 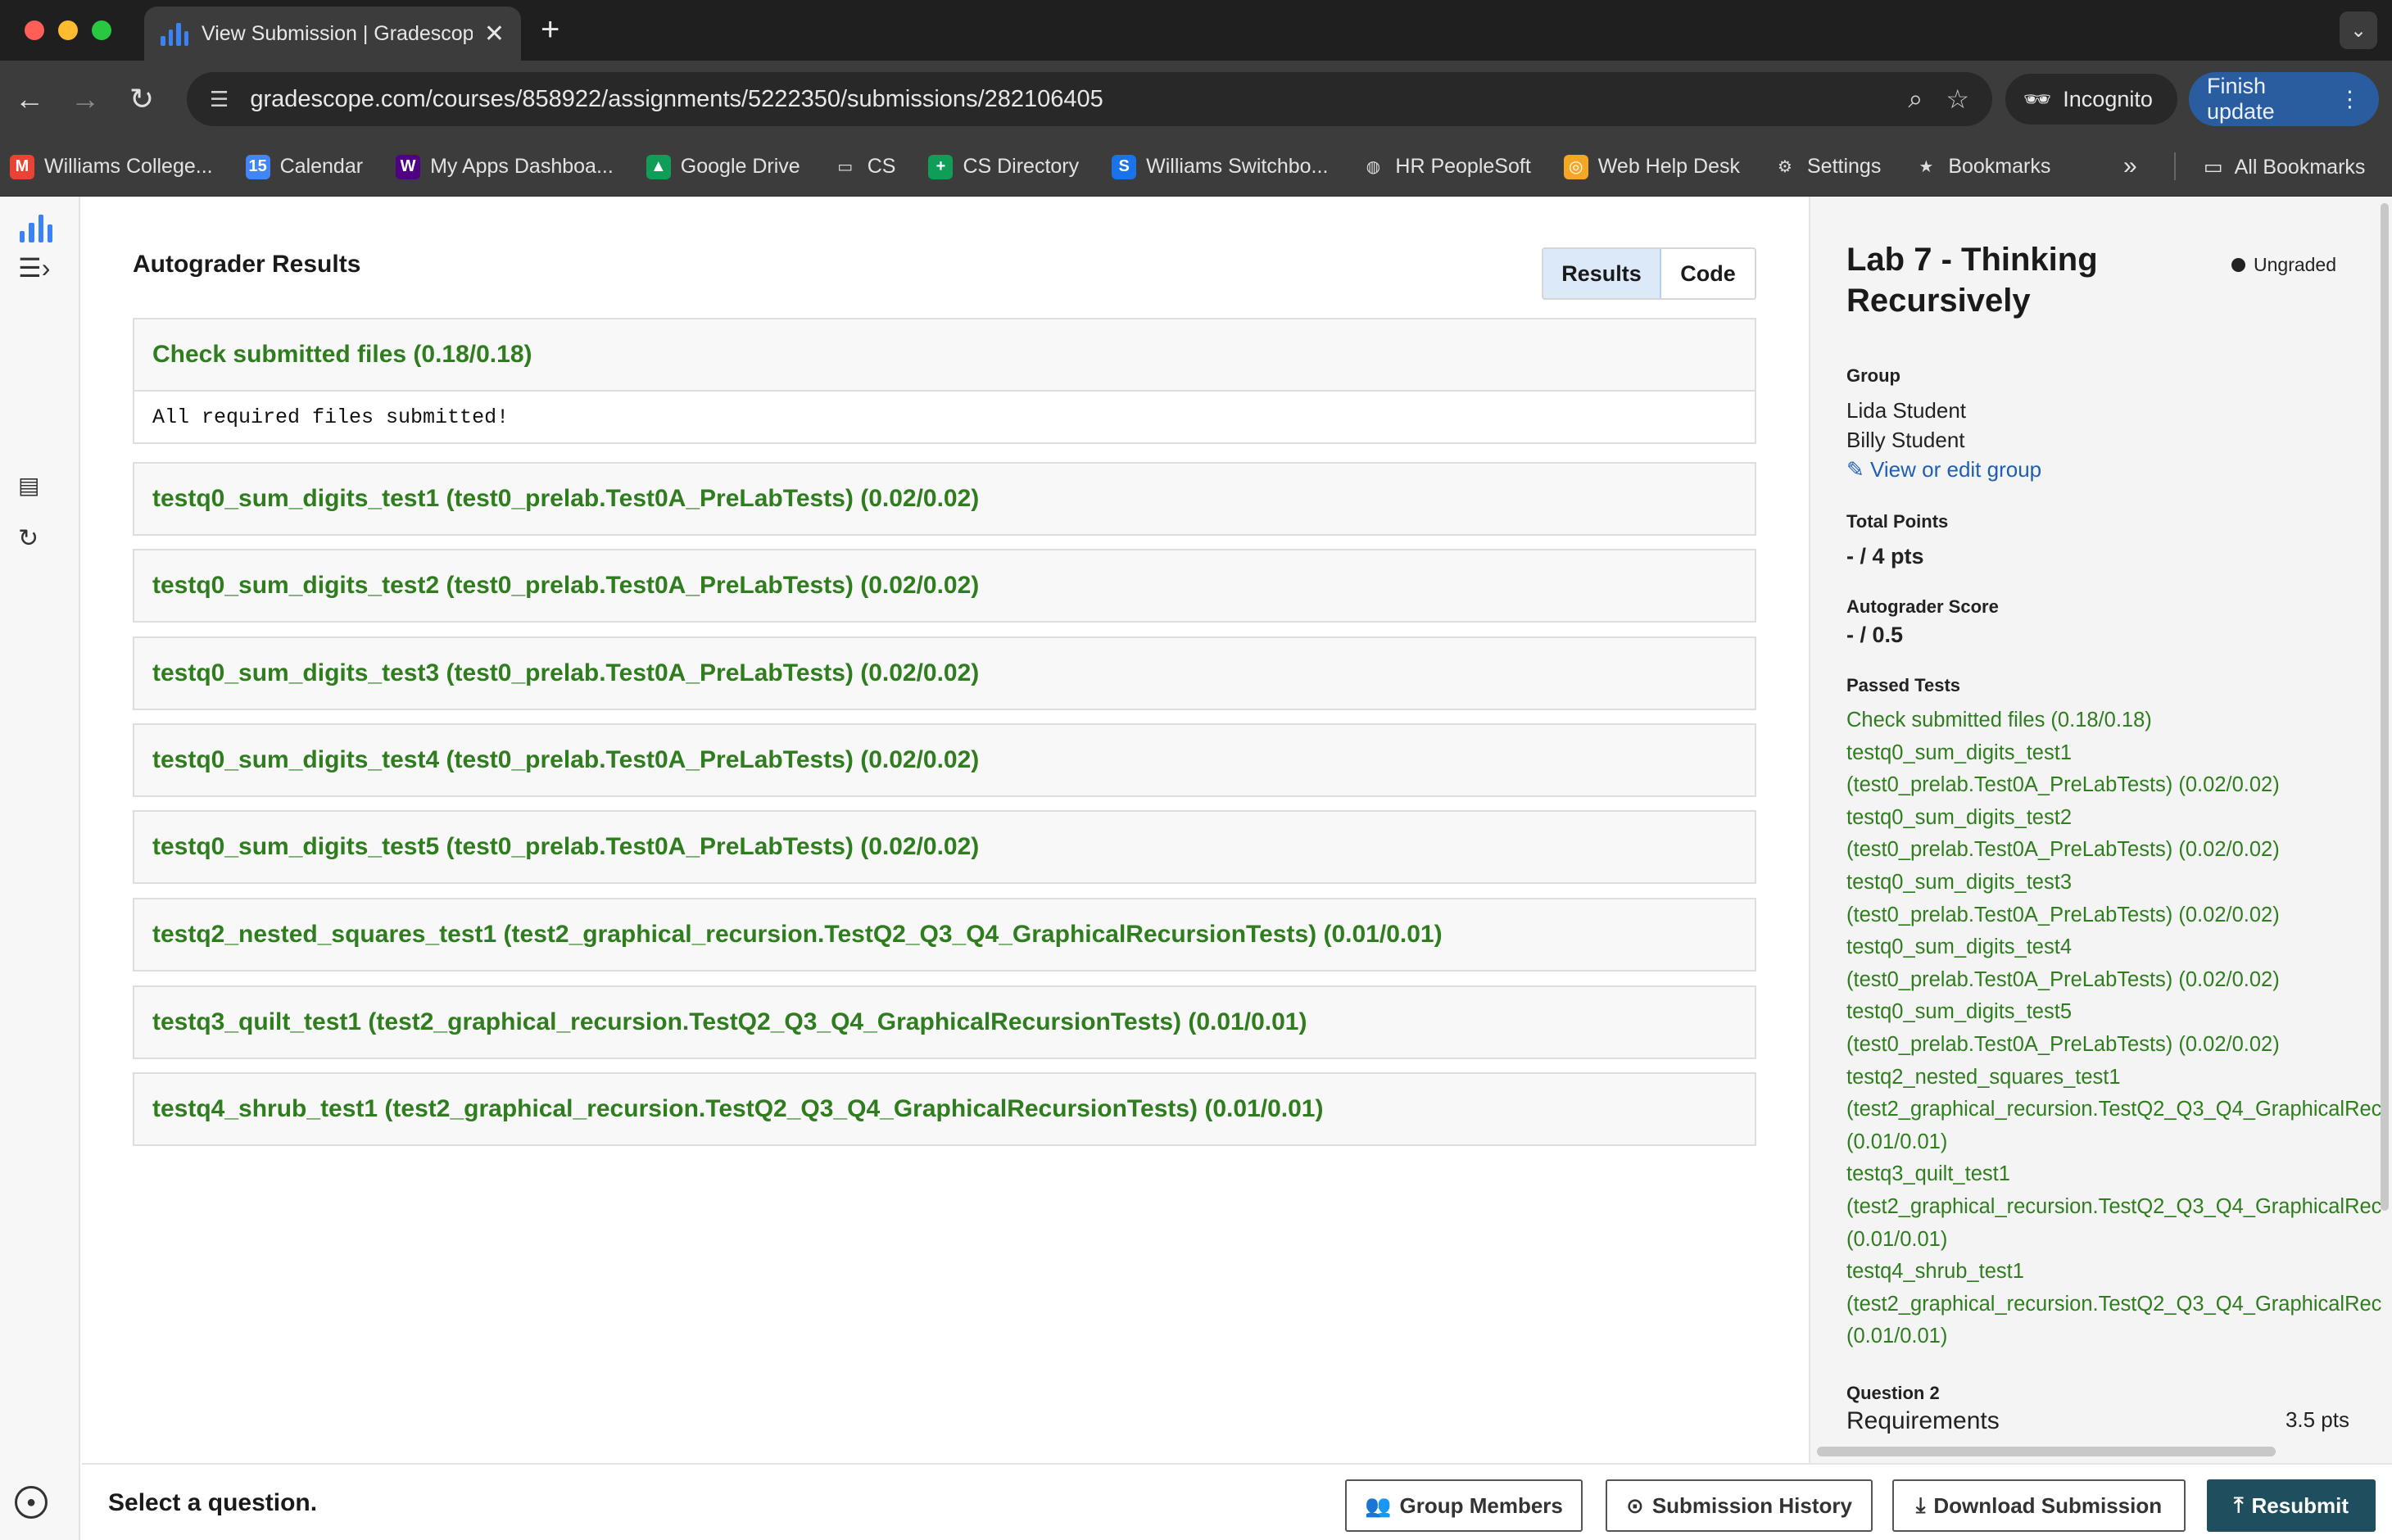 What do you see at coordinates (213, 1502) in the screenshot?
I see `footer-message: Select a question.` at bounding box center [213, 1502].